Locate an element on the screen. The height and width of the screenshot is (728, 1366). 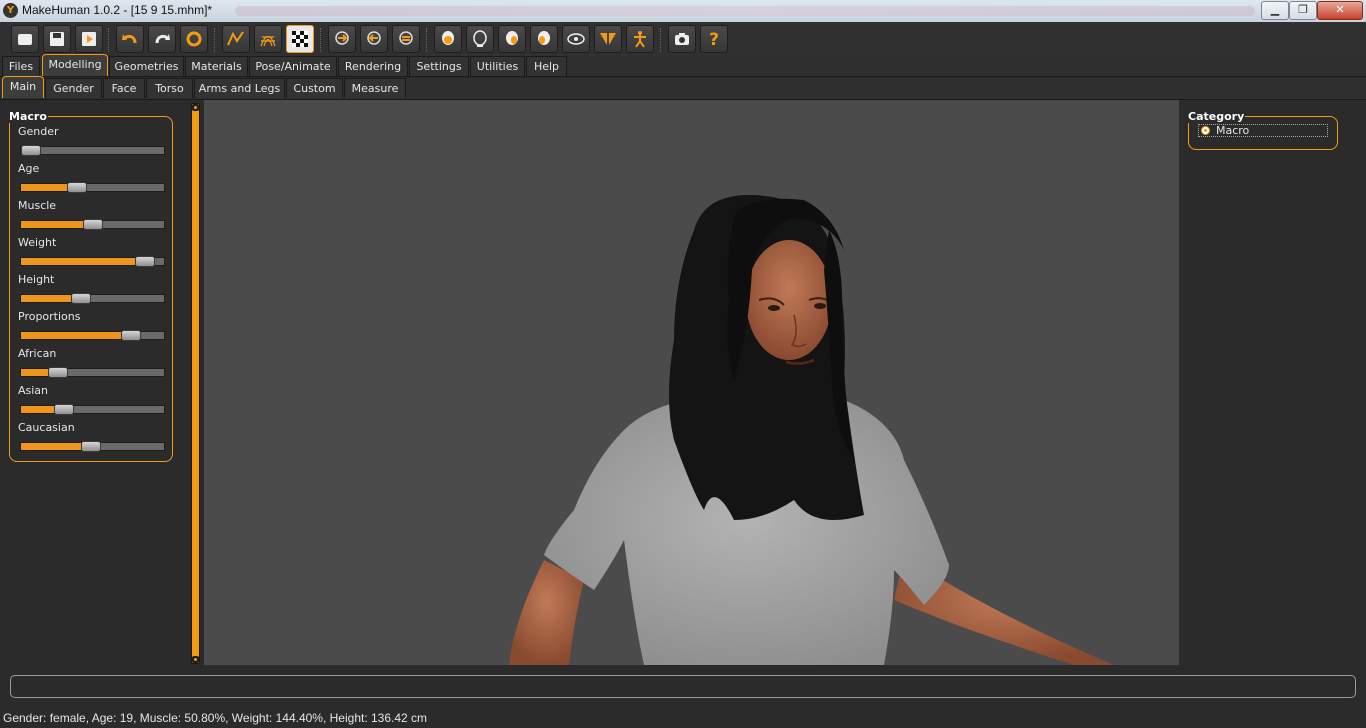
smooth-button is located at coordinates (236, 39).